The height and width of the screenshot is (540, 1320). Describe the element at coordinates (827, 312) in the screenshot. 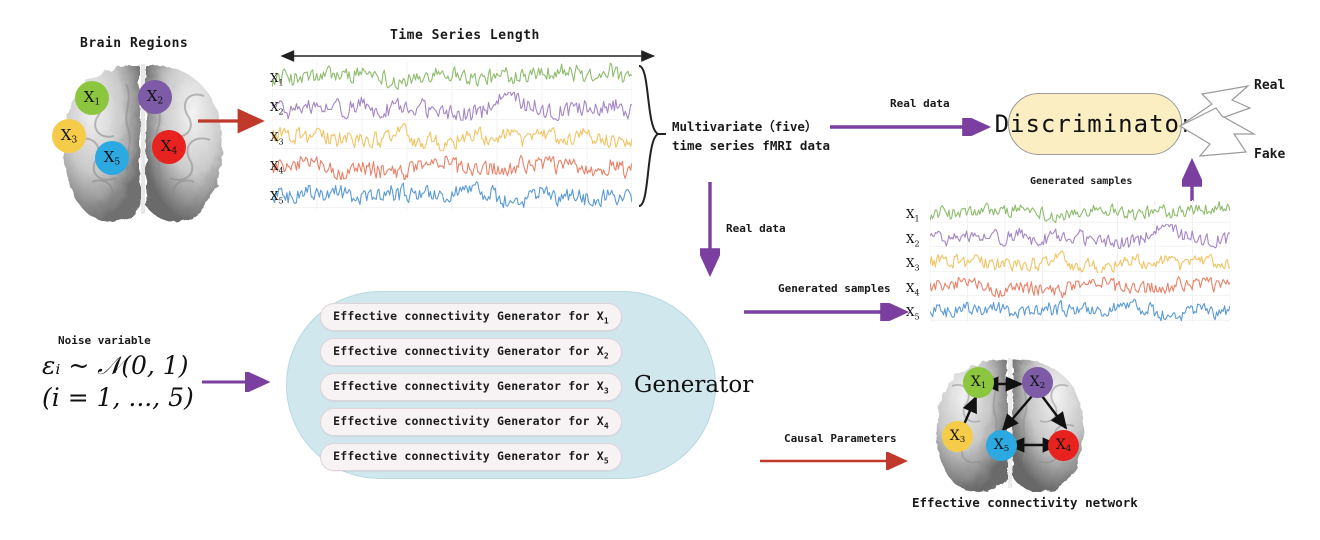

I see `arrow-generated-samples-right` at that location.